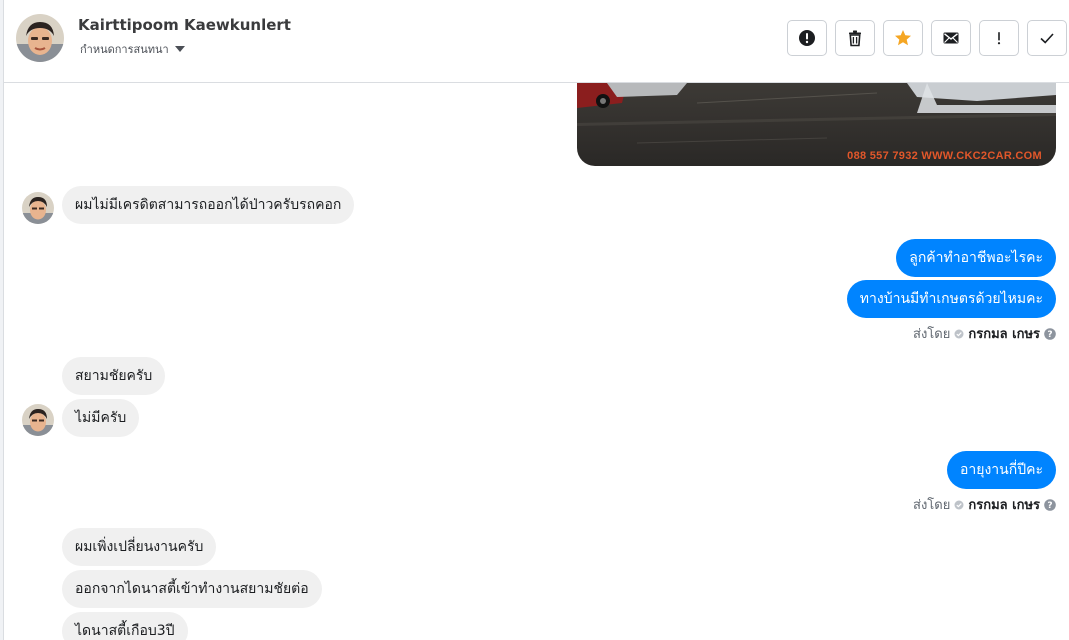  Describe the element at coordinates (139, 547) in the screenshot. I see `incoming-message: ผมเพิ่งเปลี่ยนงานครับ` at that location.